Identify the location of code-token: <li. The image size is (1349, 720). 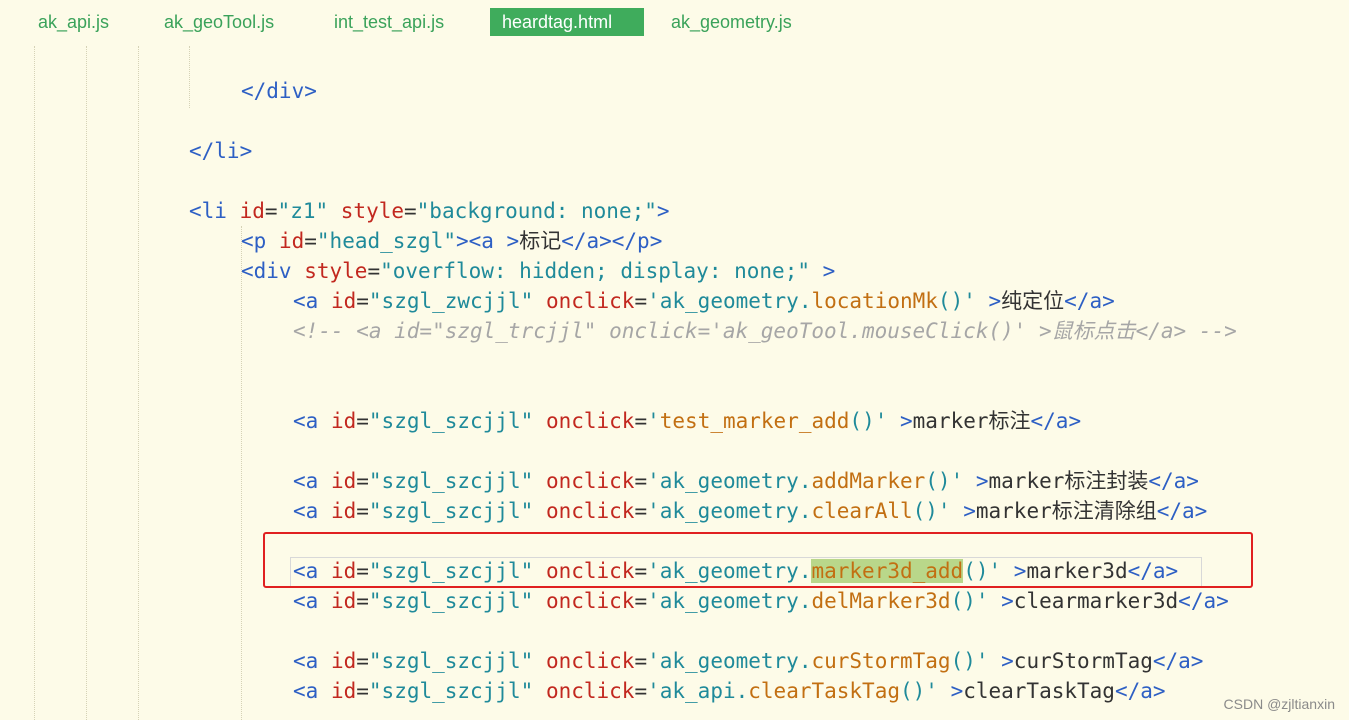
(208, 211).